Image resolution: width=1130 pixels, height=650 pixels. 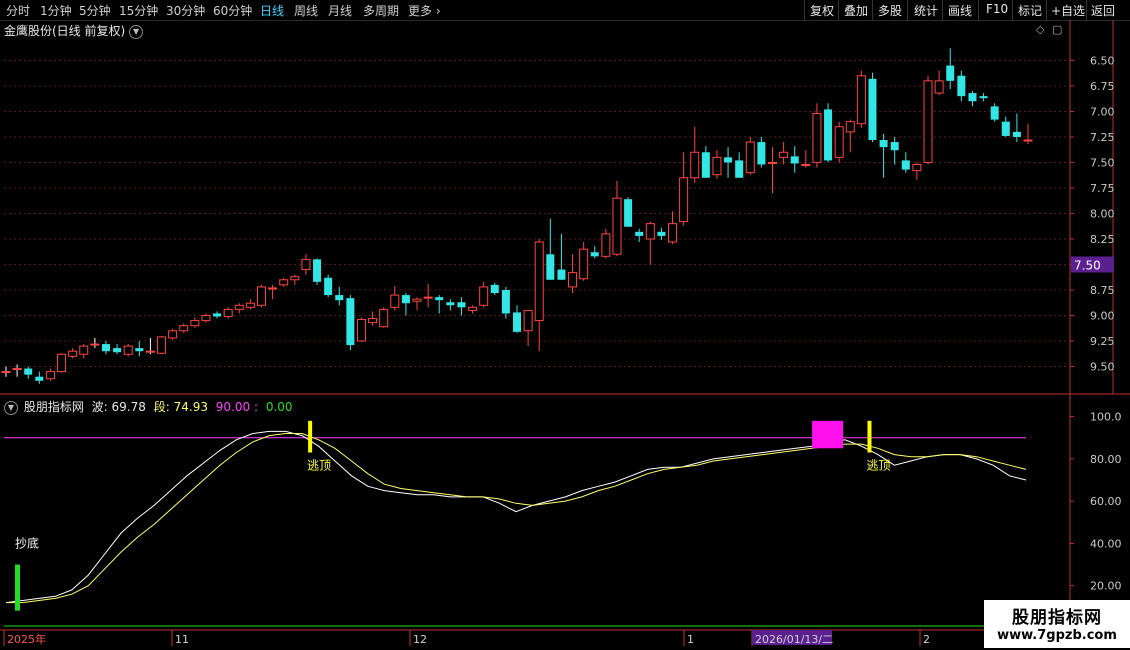 What do you see at coordinates (1106, 459) in the screenshot?
I see `indicator-tick-label: 80.00` at bounding box center [1106, 459].